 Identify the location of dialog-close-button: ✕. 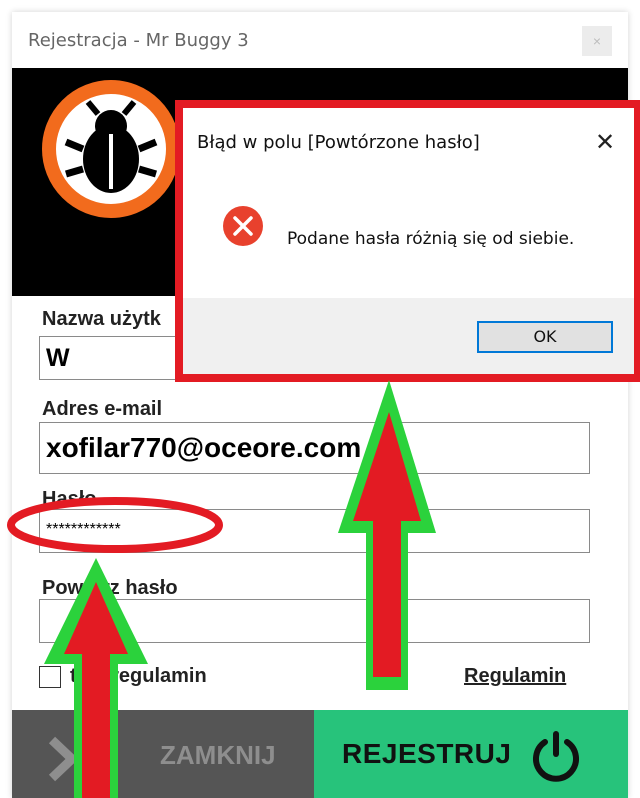
(605, 142).